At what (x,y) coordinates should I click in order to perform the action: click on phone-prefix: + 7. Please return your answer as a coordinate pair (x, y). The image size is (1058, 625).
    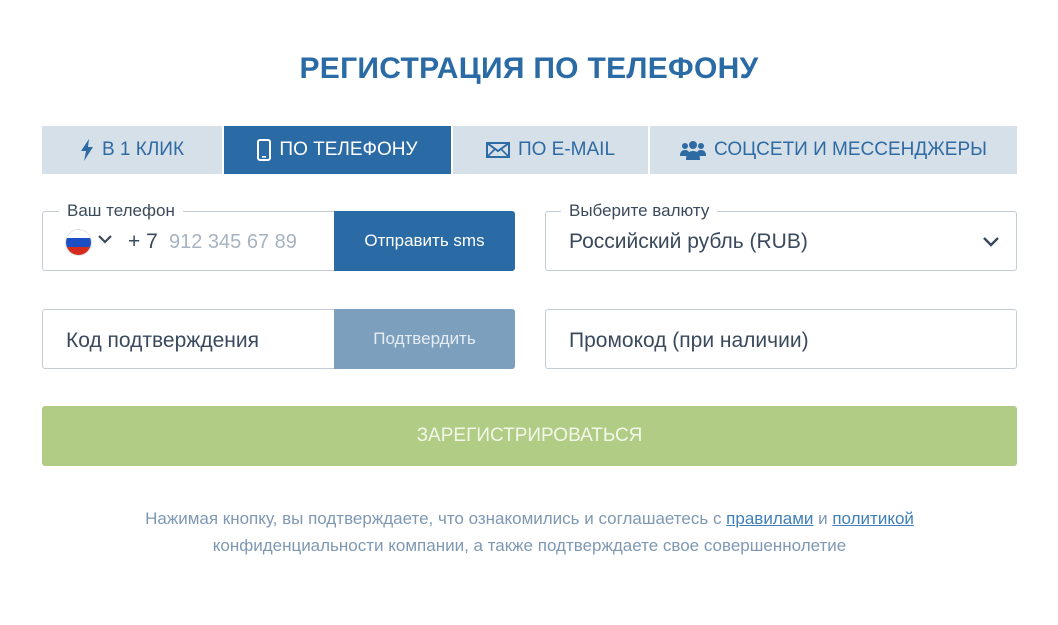
    Looking at the image, I should click on (143, 241).